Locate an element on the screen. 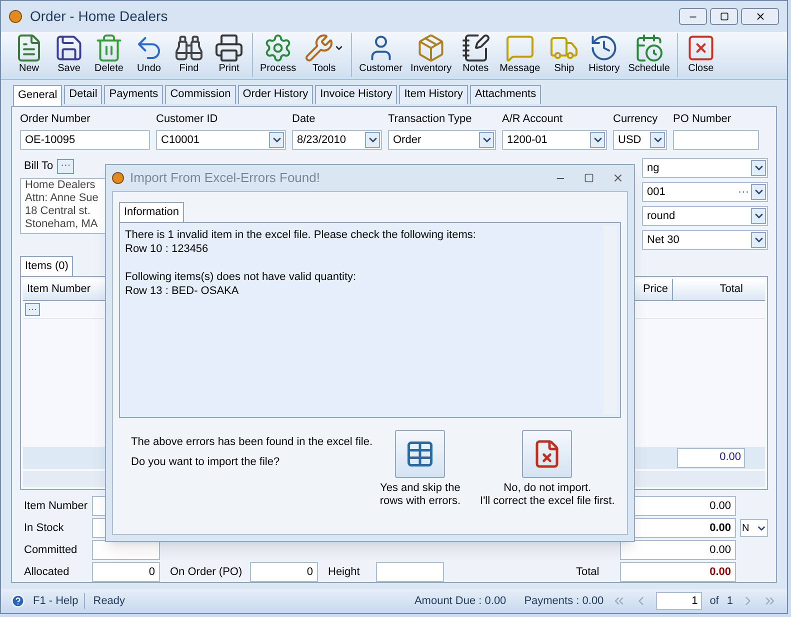  toolbar-button: Message is located at coordinates (520, 55).